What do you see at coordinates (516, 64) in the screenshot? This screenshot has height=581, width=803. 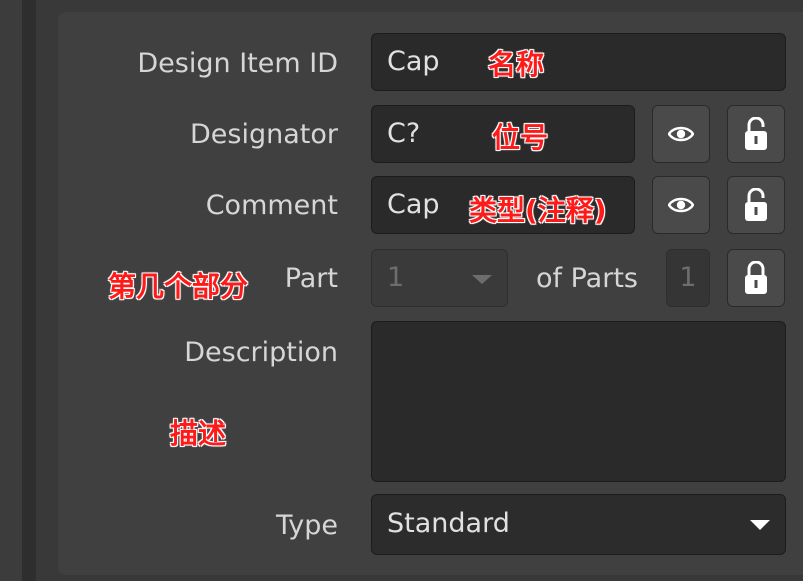 I see `annotation-design-item-id: 名称` at bounding box center [516, 64].